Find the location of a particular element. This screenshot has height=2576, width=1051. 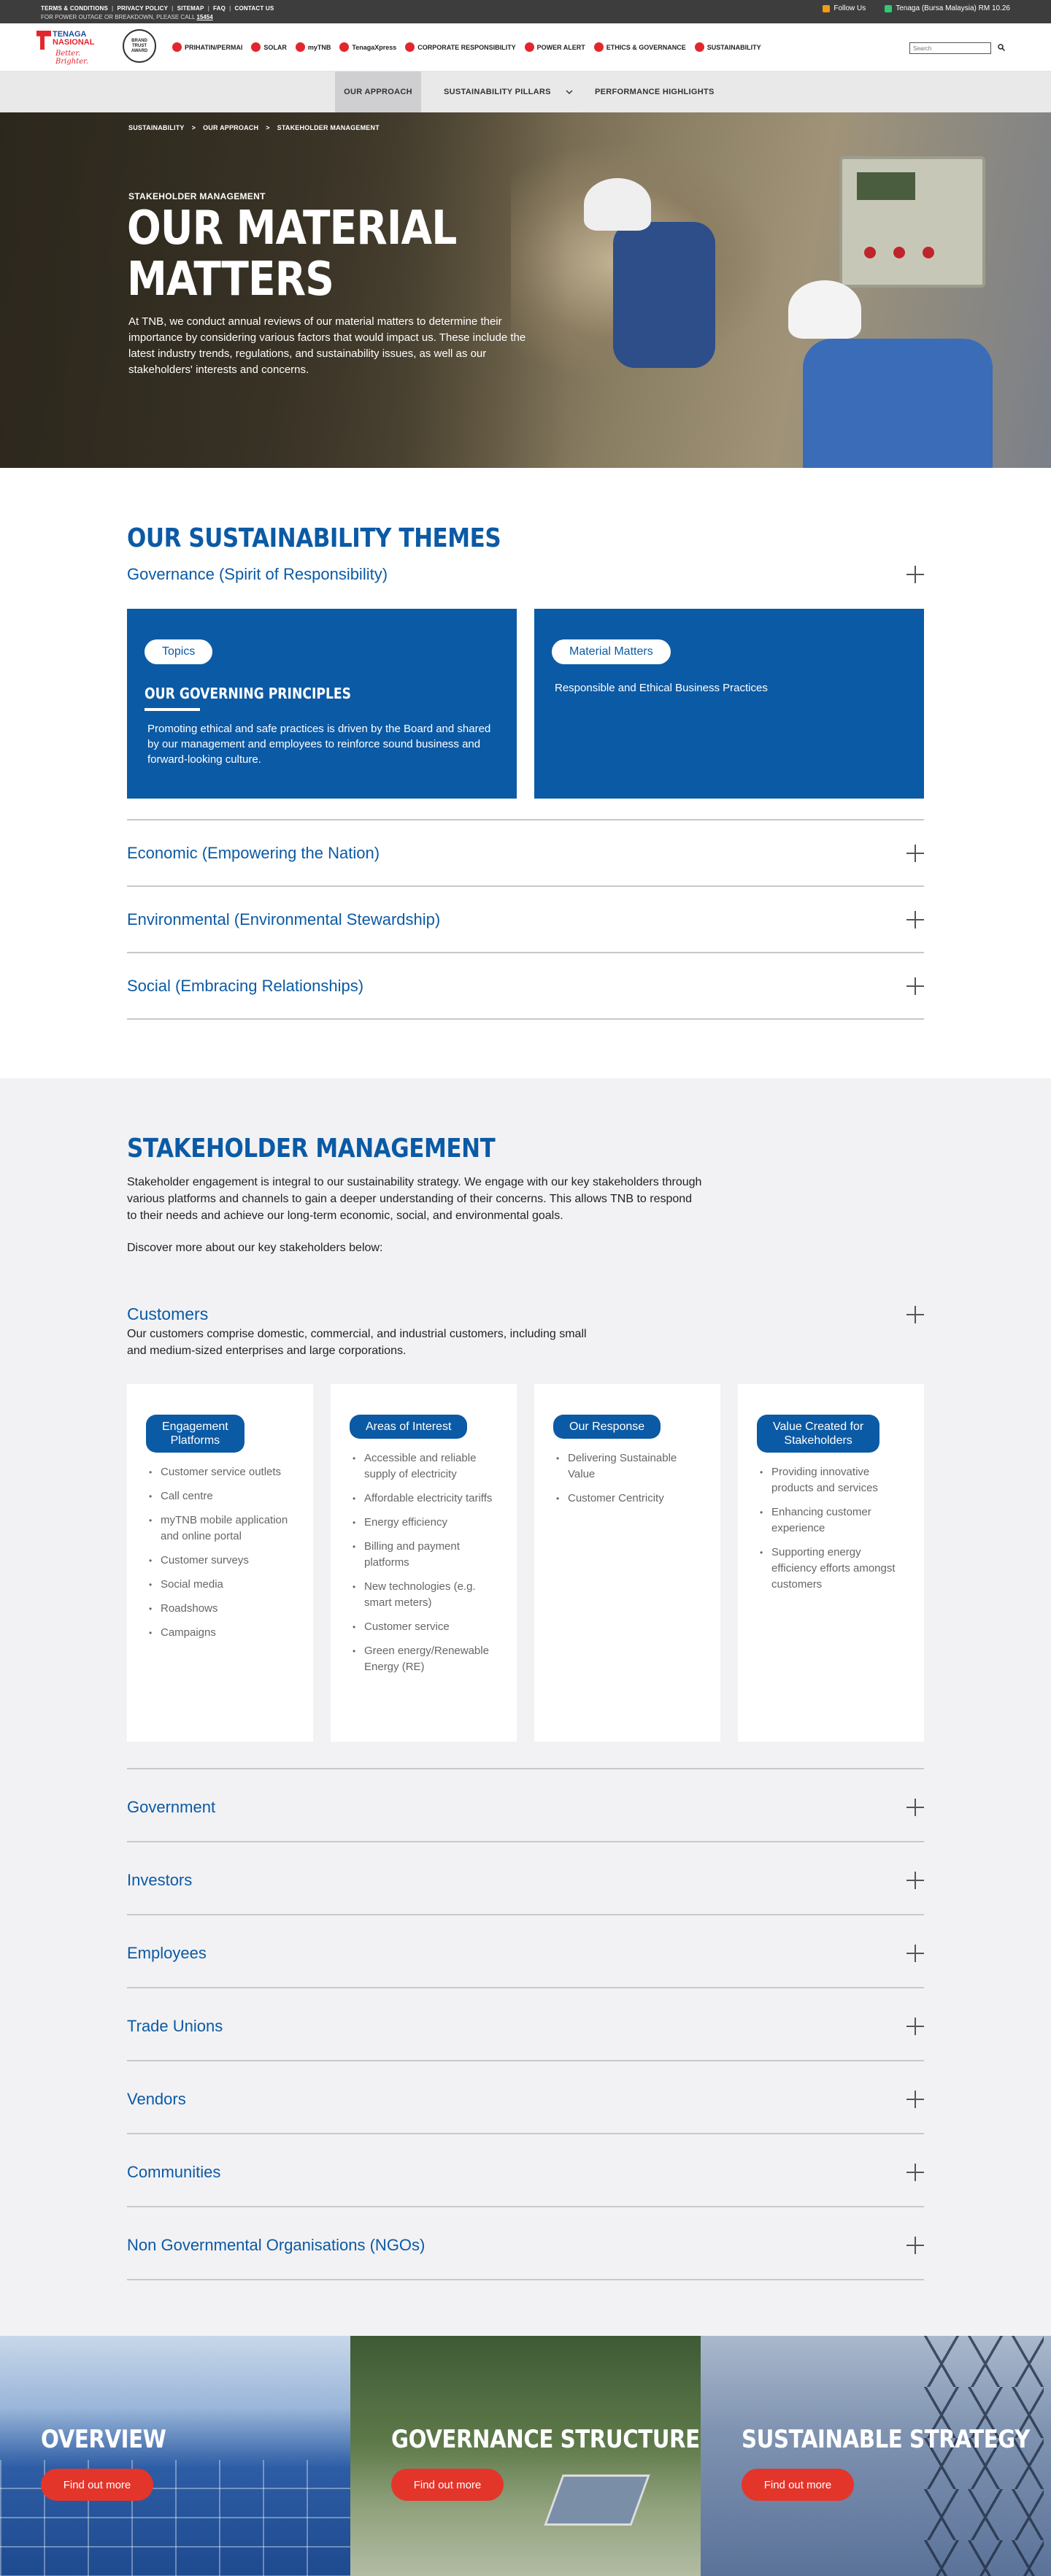

accordion-header: Investors is located at coordinates (525, 1880).